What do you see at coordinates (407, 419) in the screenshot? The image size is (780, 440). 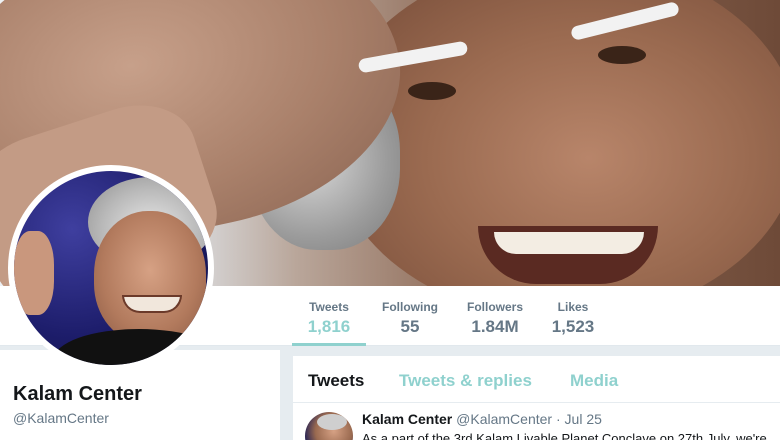 I see `tweet-author-name: Kalam Center` at bounding box center [407, 419].